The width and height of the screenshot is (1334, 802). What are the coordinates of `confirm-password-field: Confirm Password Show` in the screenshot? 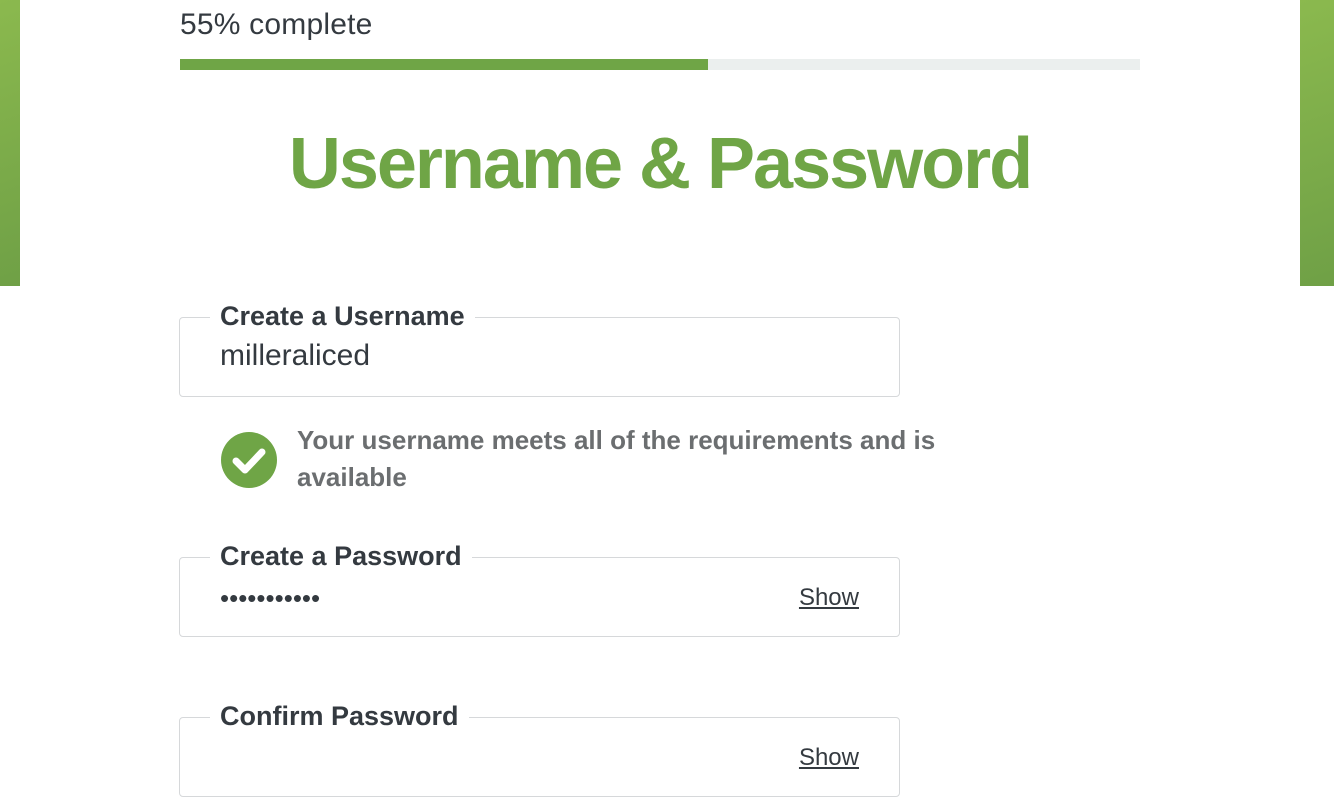 It's located at (539, 746).